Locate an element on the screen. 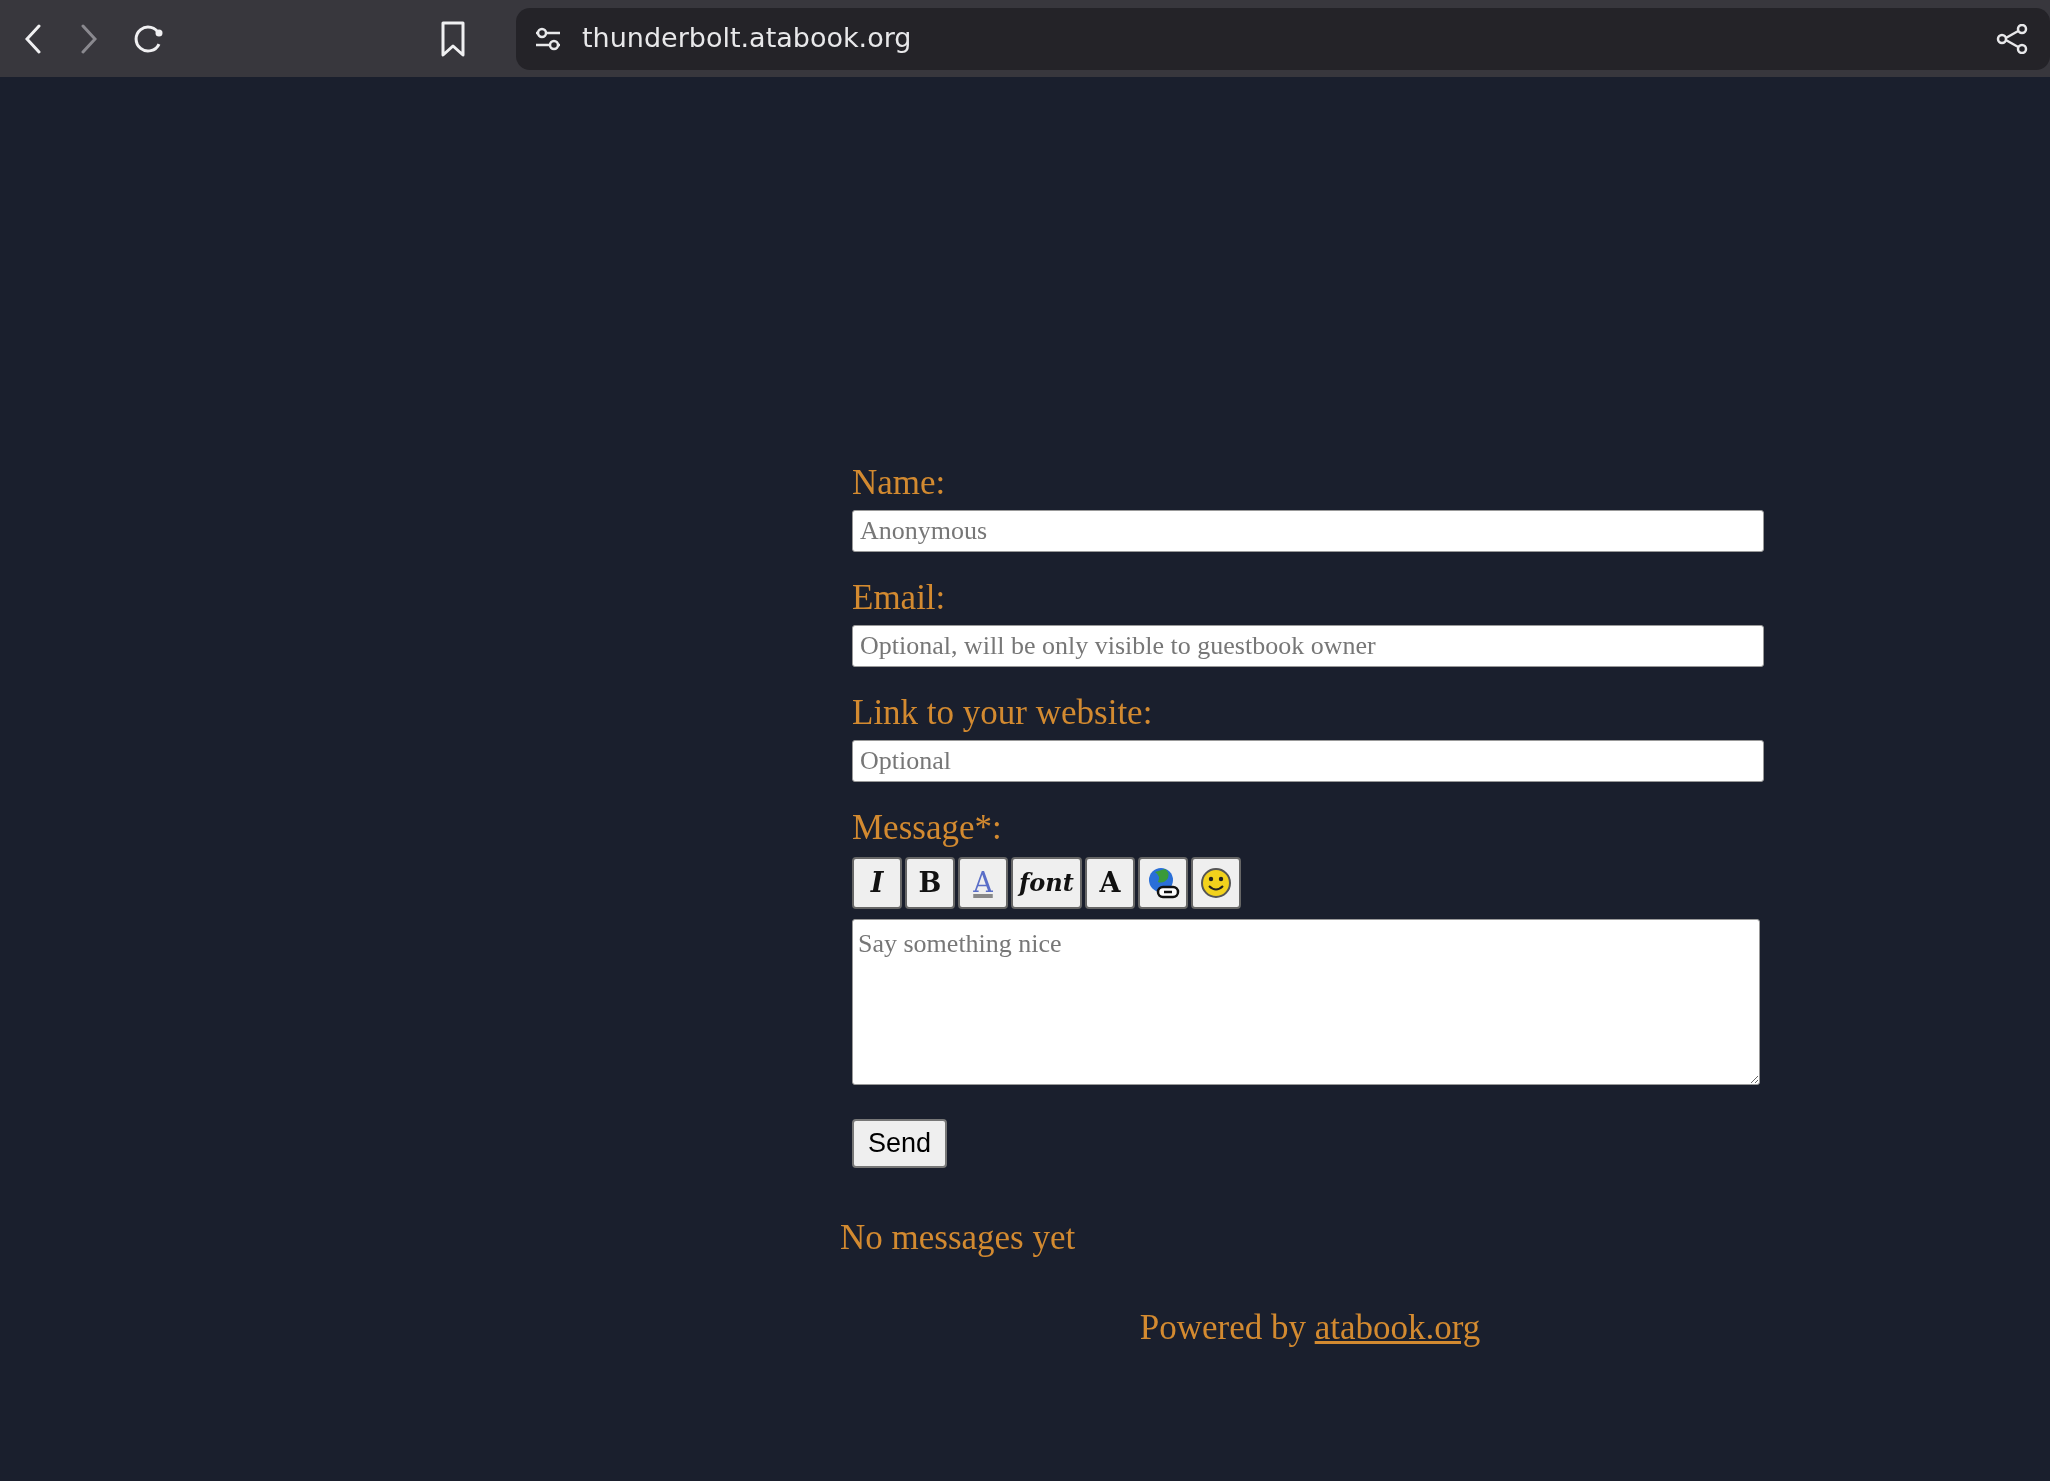 The image size is (2050, 1481). reload-icon is located at coordinates (149, 38).